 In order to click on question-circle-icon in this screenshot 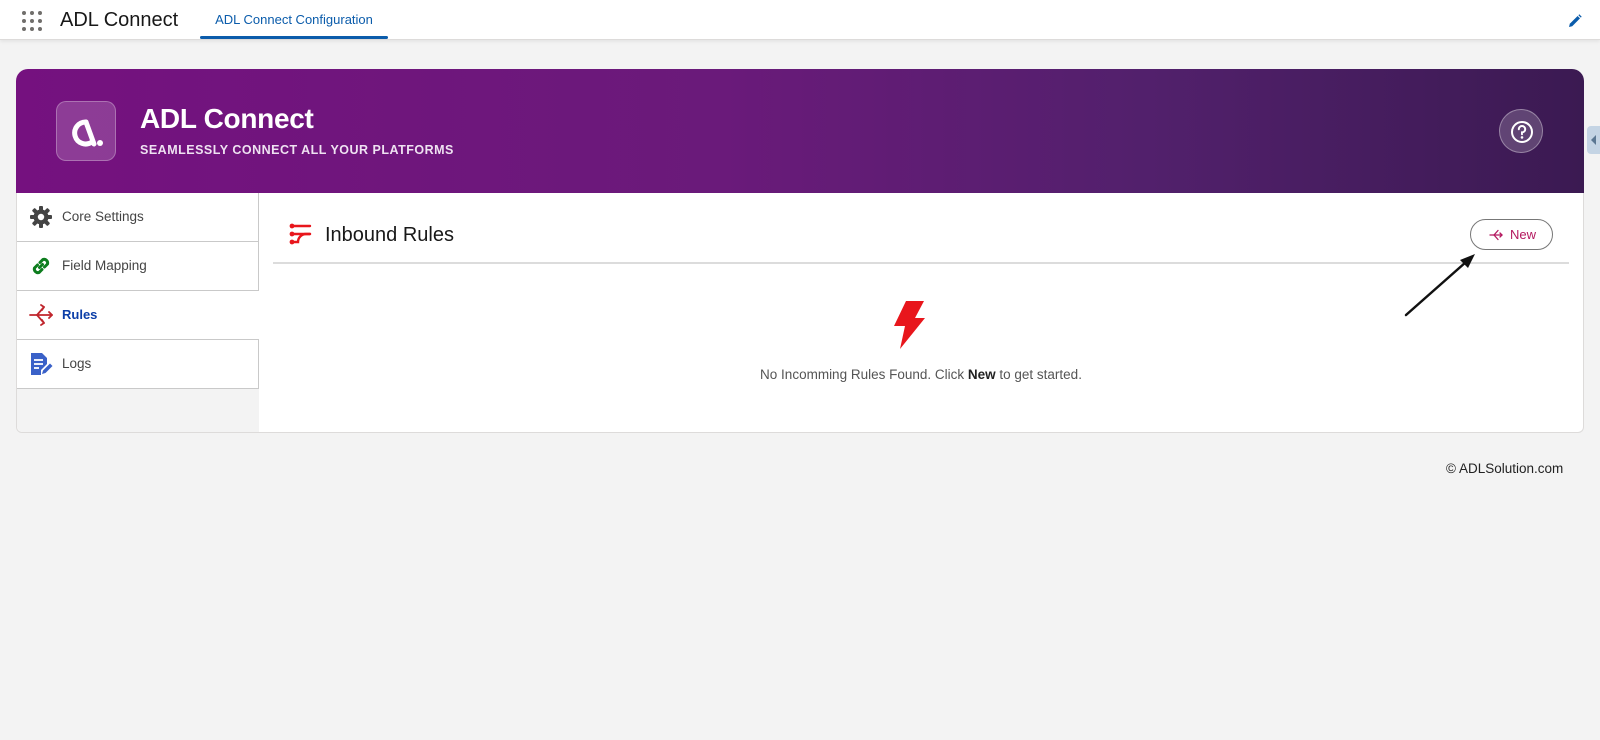, I will do `click(1522, 132)`.